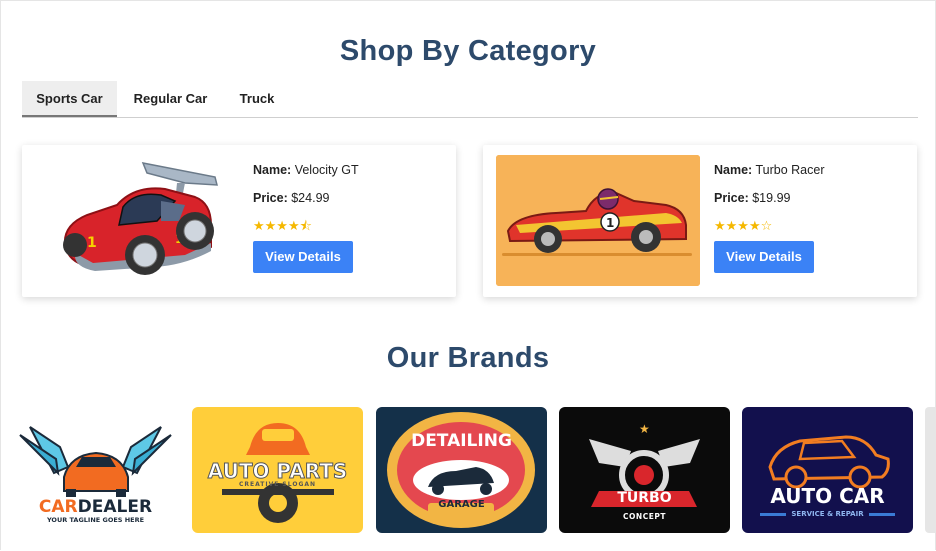  Describe the element at coordinates (282, 225) in the screenshot. I see `star-rating: ★★★★⯪` at that location.